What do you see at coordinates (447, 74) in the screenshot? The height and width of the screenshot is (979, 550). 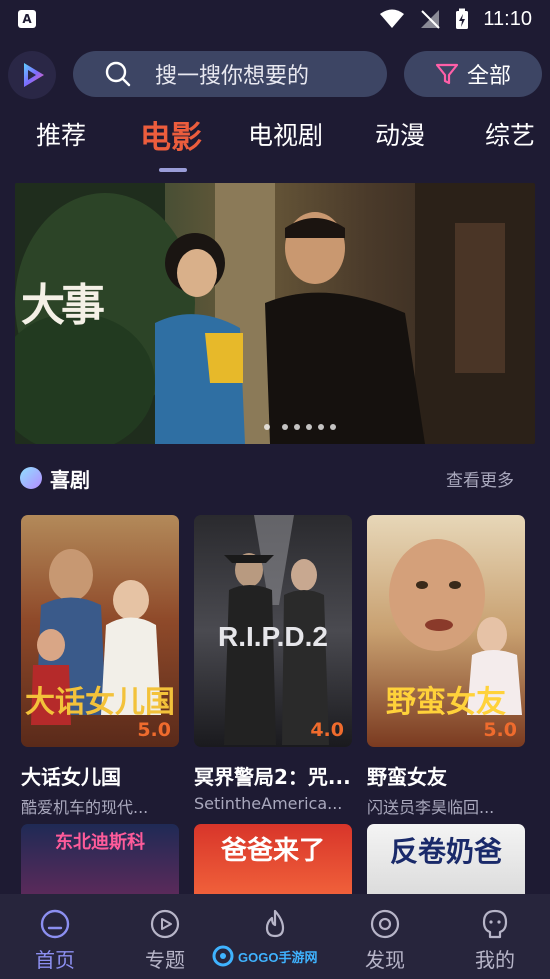 I see `filter-icon` at bounding box center [447, 74].